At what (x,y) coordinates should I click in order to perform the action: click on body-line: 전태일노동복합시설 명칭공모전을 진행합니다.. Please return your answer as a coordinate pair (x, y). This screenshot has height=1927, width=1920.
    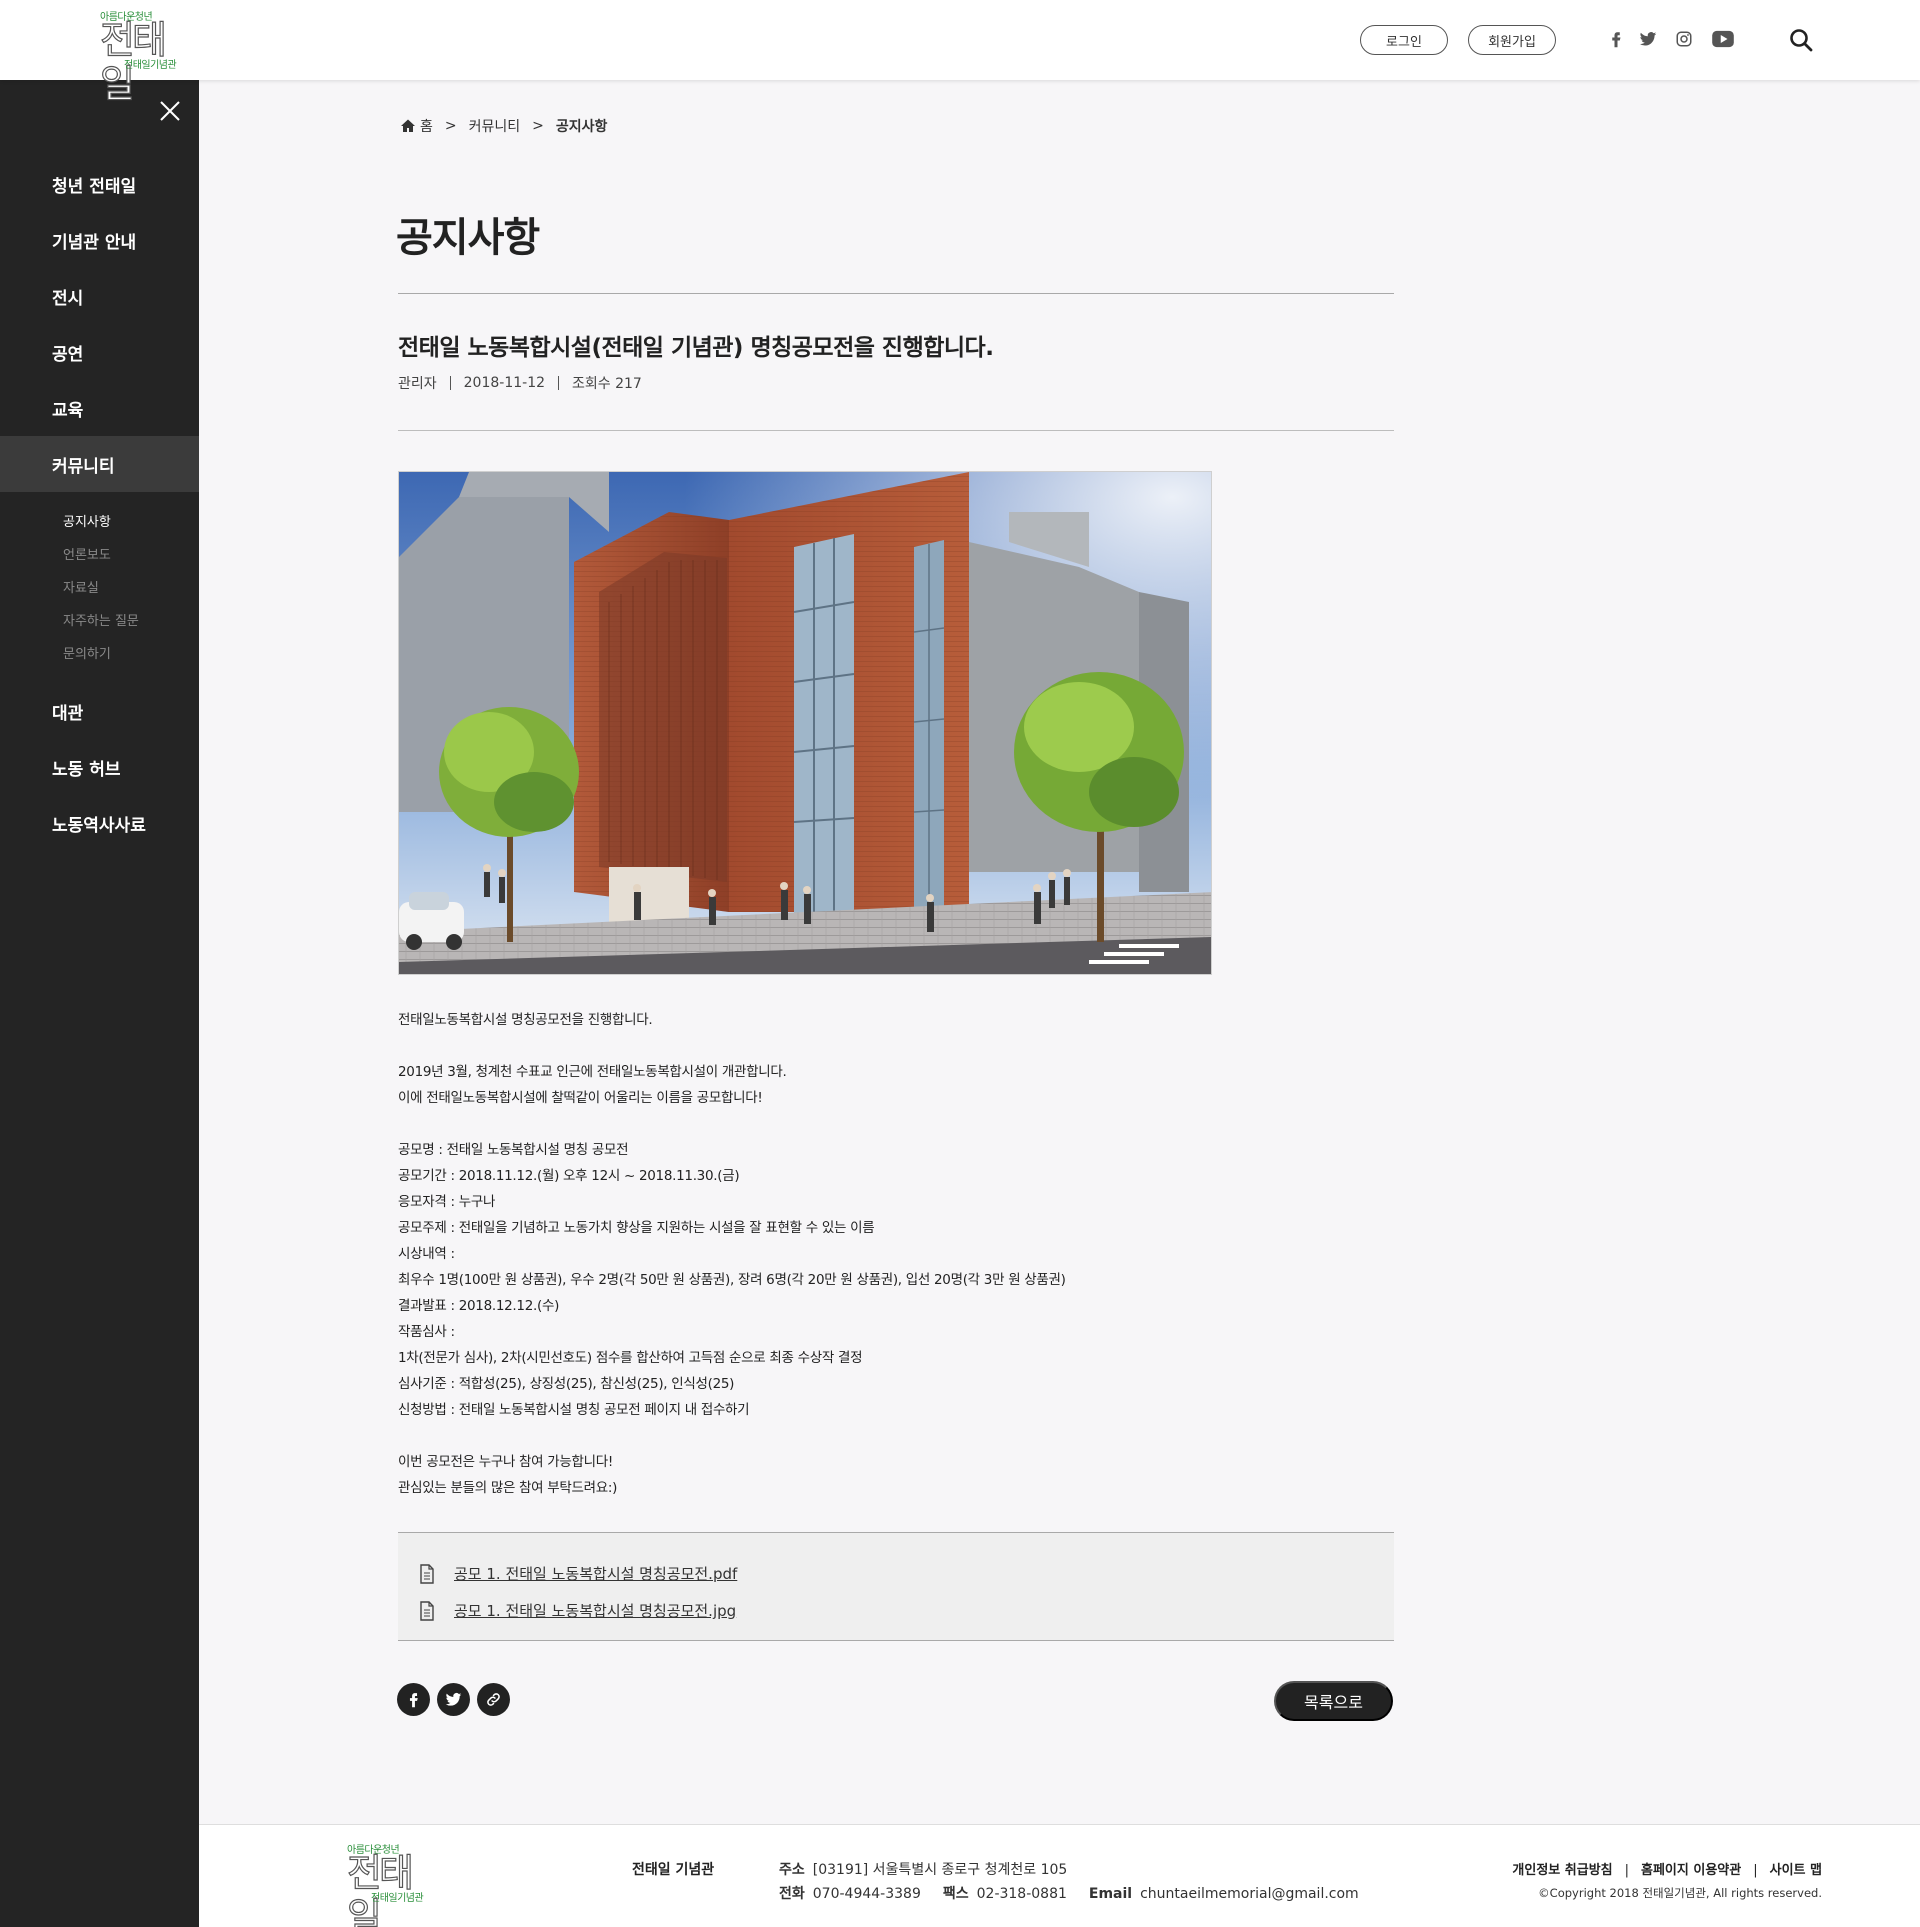
    Looking at the image, I should click on (525, 1020).